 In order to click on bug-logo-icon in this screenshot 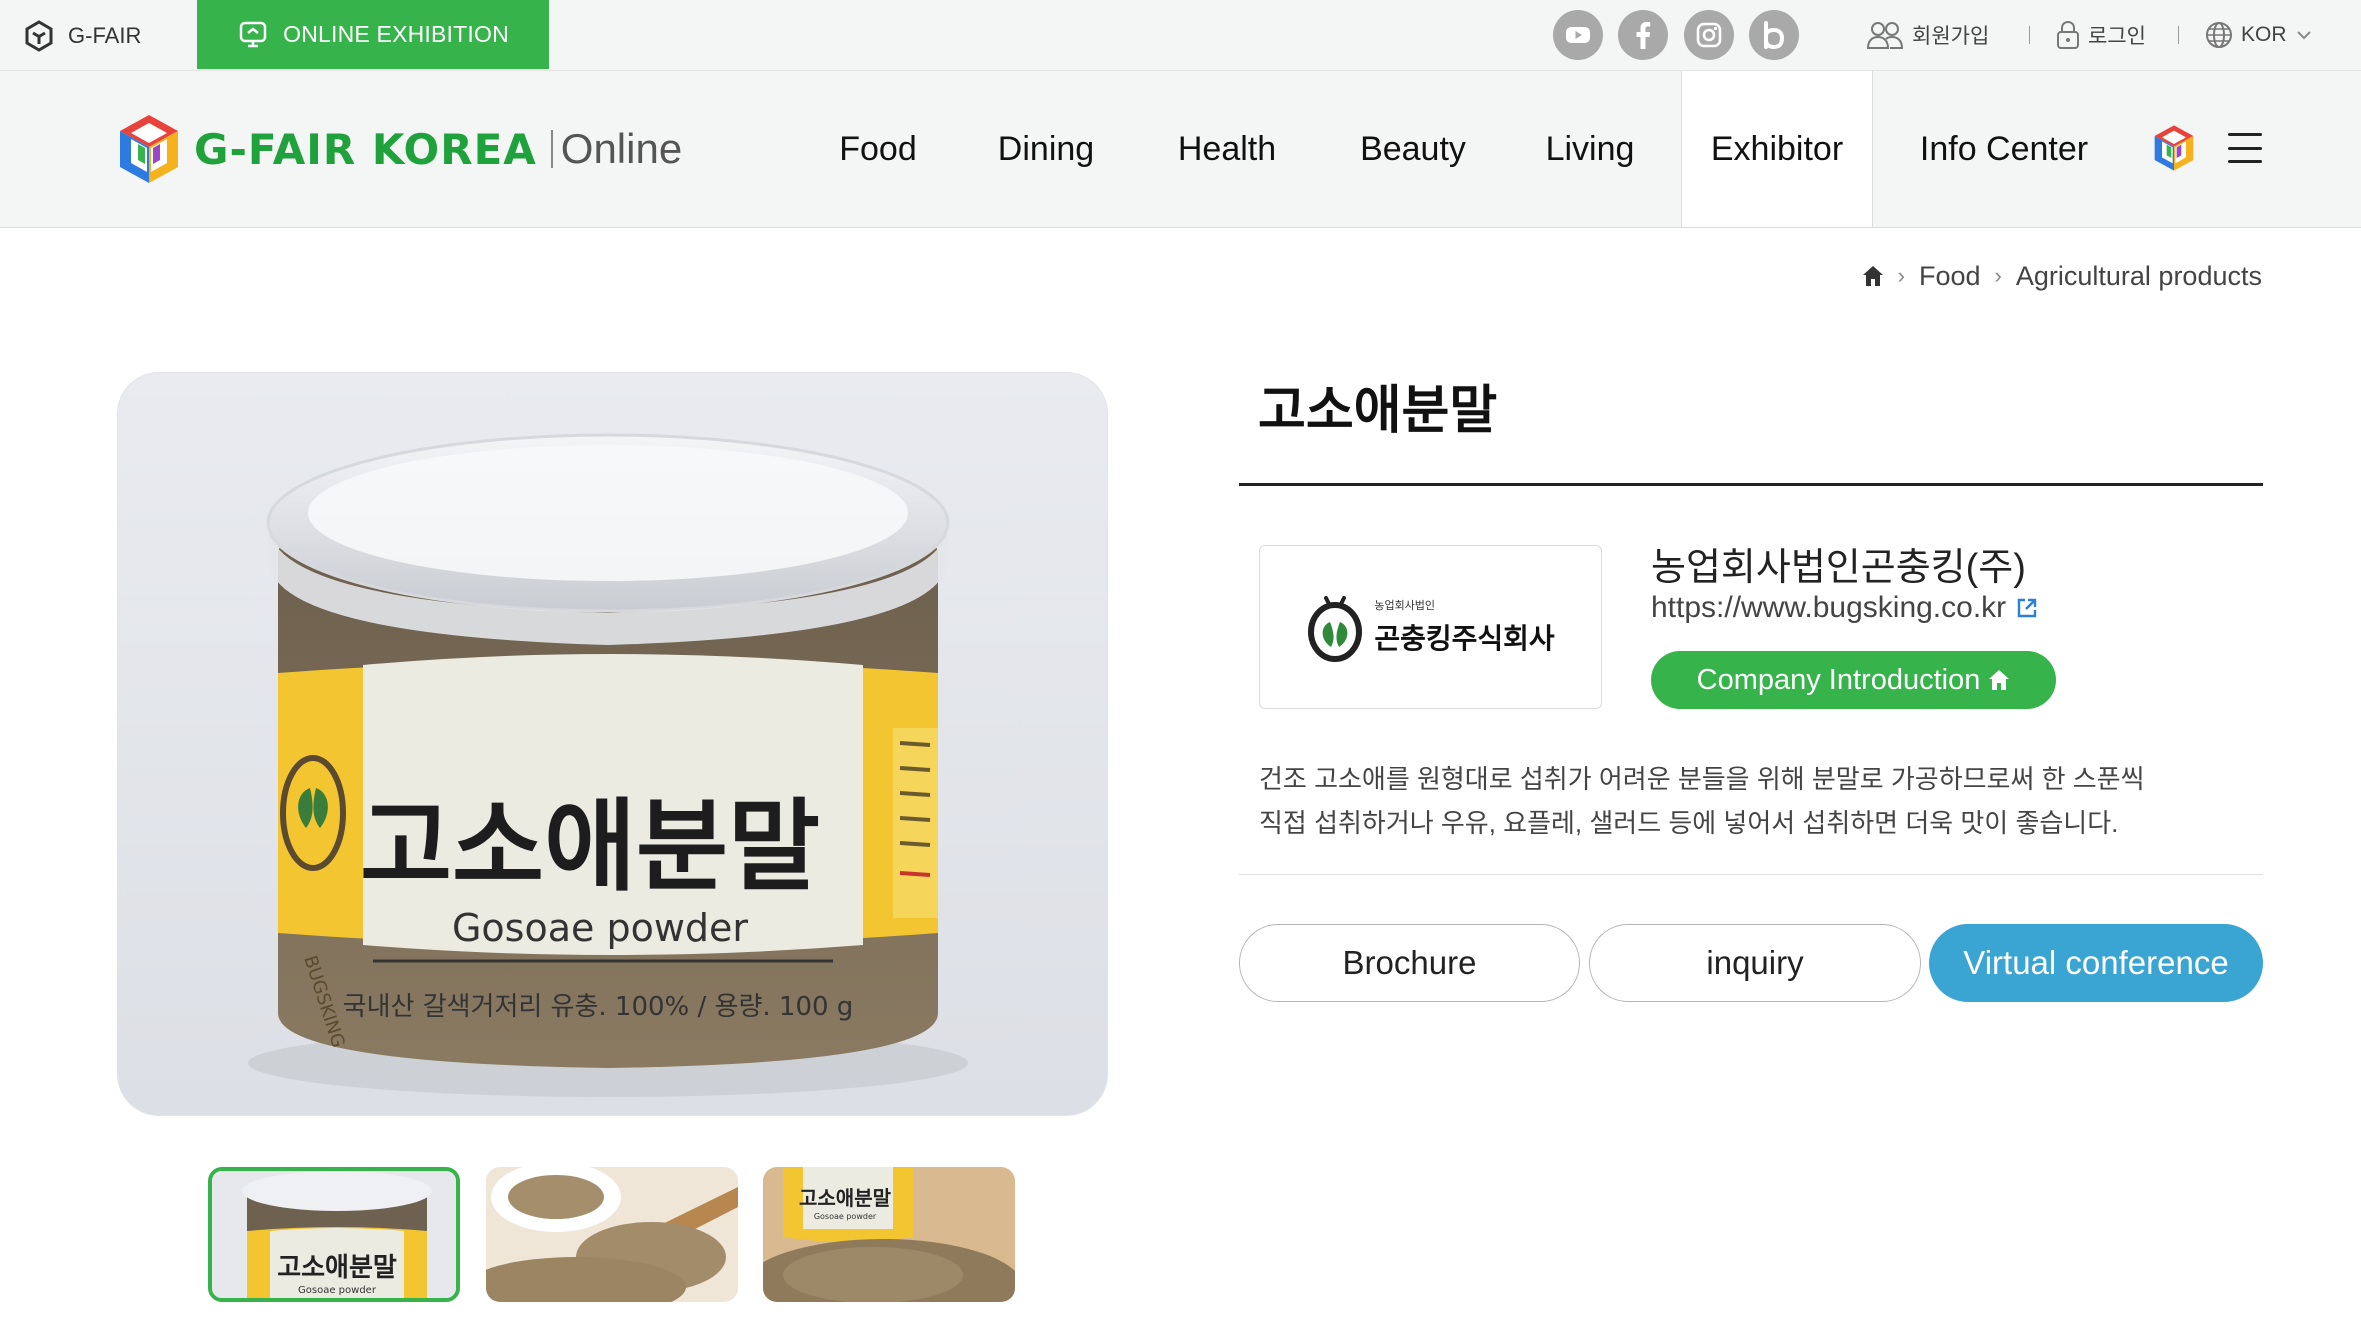, I will do `click(1335, 629)`.